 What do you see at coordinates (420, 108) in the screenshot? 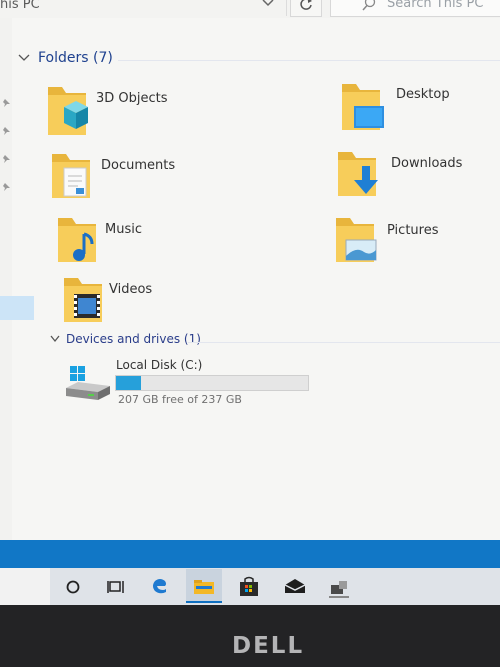
I see `folder-desktop: Desktop` at bounding box center [420, 108].